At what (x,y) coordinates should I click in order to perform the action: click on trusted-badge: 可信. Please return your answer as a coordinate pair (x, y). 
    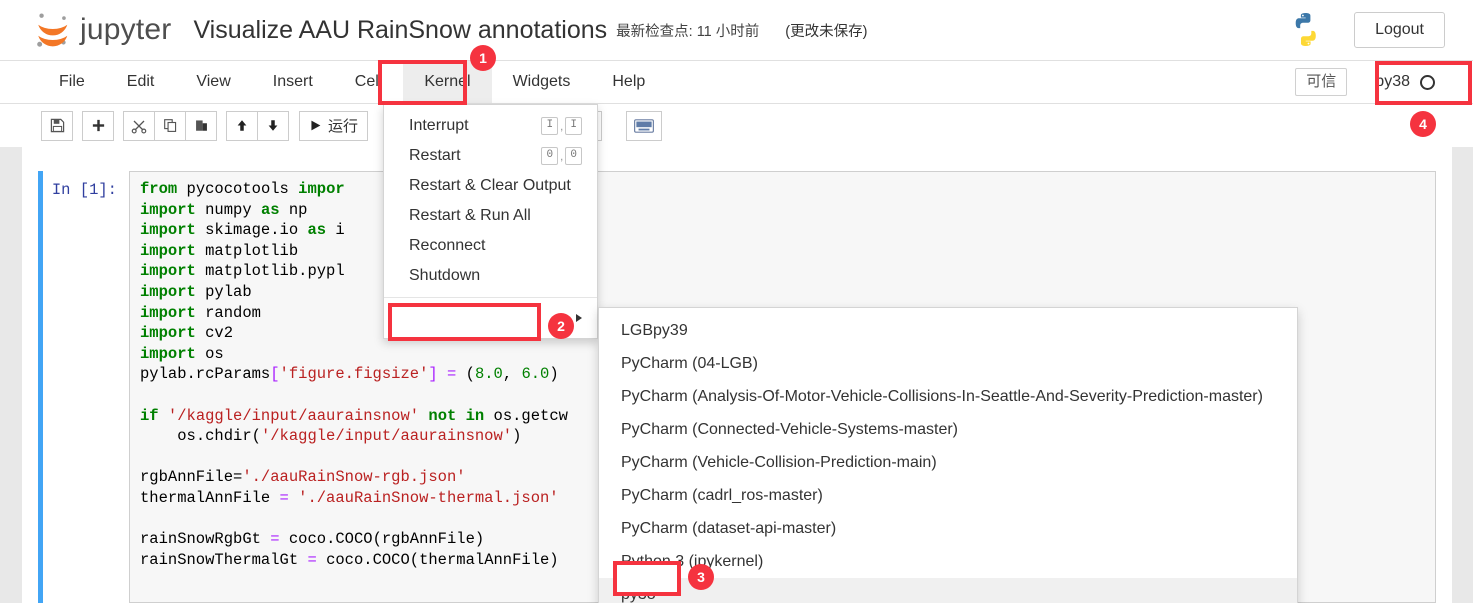
    Looking at the image, I should click on (1321, 82).